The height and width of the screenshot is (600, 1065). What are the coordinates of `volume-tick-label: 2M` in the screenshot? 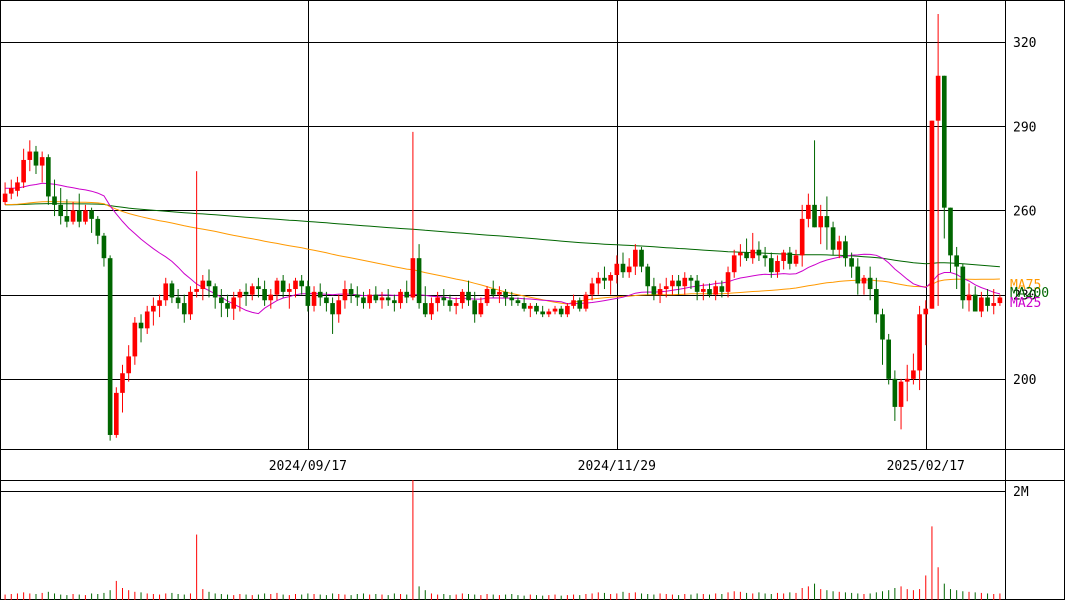 It's located at (1021, 492).